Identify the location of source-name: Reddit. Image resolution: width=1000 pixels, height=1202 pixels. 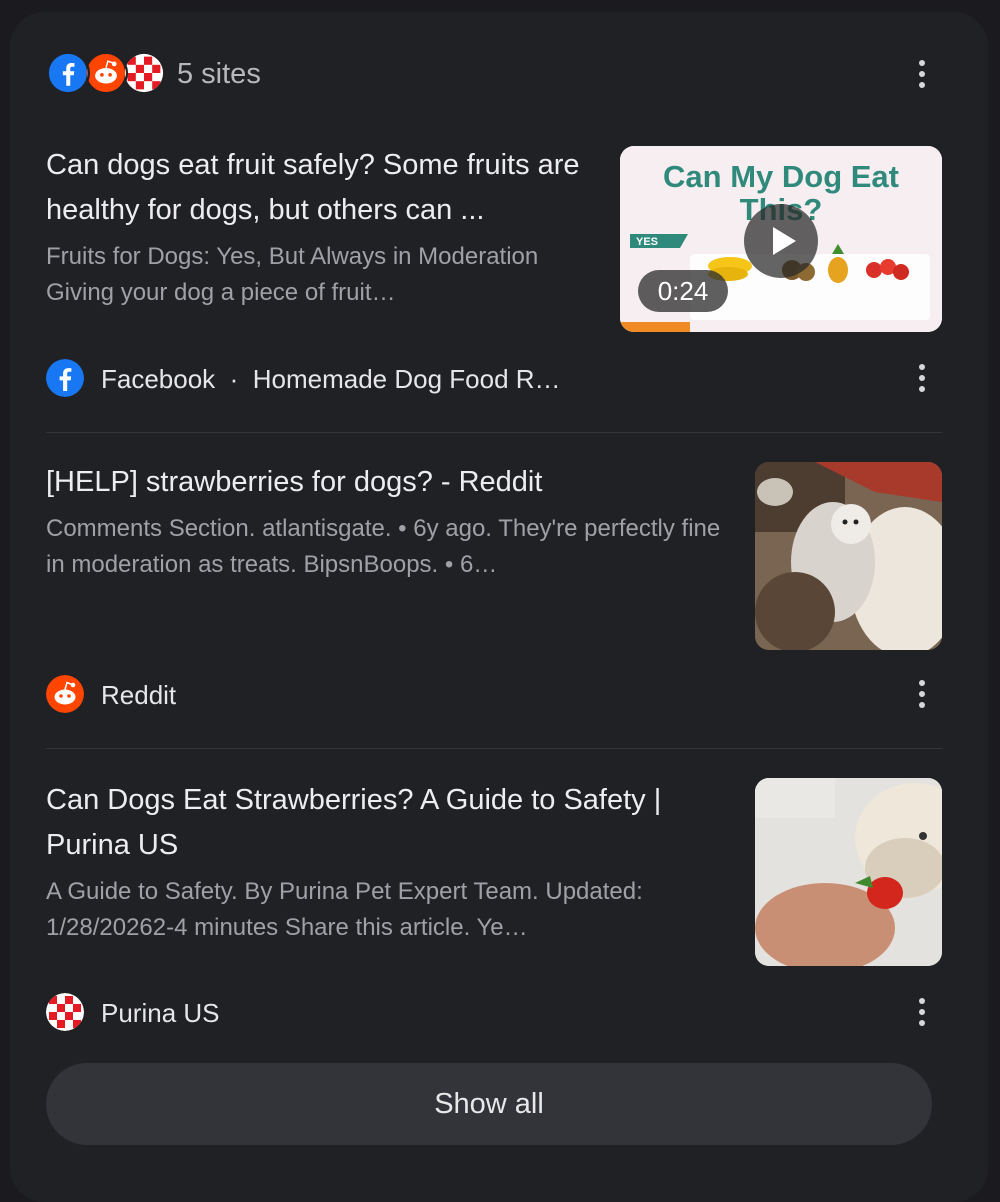
(139, 695).